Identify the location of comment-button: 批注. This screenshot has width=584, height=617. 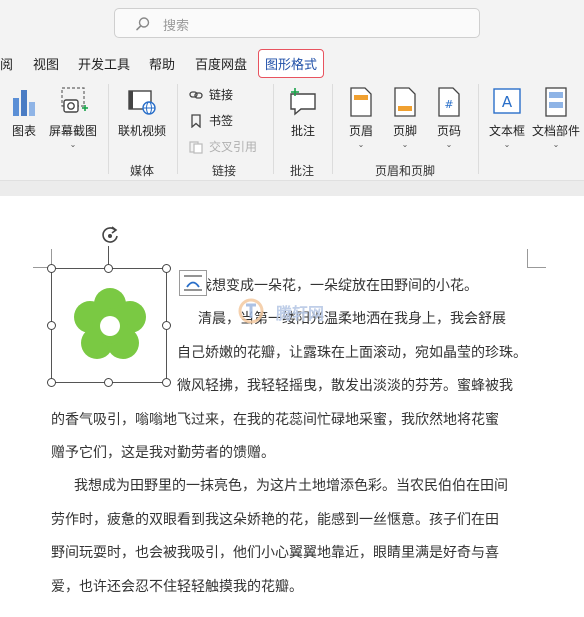
(303, 112).